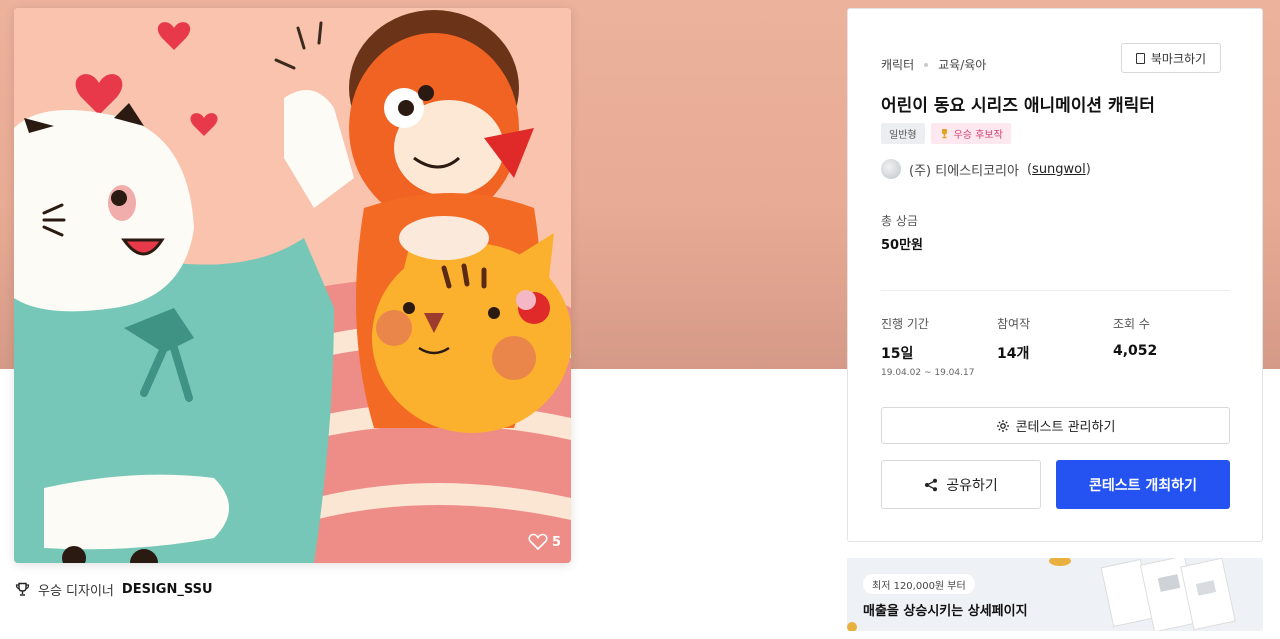 The width and height of the screenshot is (1280, 639). I want to click on stat-period: 진행 기간 15일 19.04.02 ~ 19.04.17, so click(927, 346).